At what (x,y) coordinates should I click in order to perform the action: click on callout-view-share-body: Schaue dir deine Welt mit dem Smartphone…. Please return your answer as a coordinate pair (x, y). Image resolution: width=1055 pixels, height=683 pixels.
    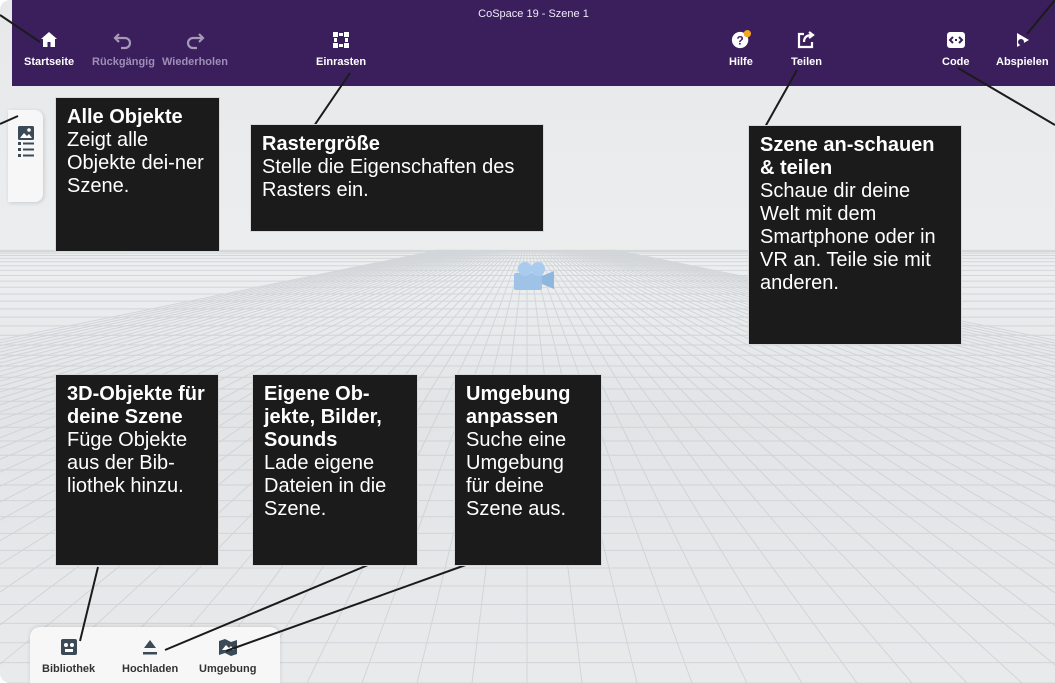
    Looking at the image, I should click on (848, 237).